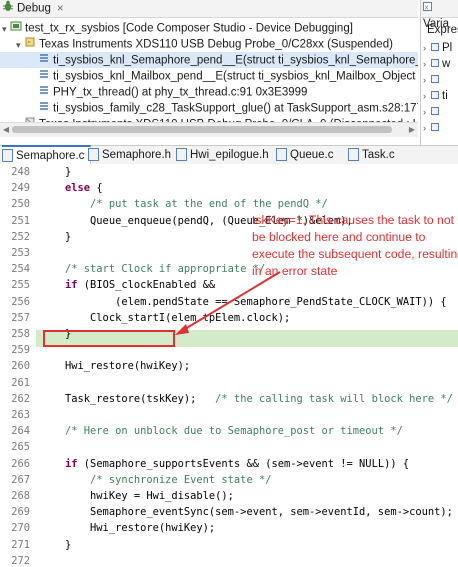 The image size is (458, 567). I want to click on line-number: 270, so click(20, 528).